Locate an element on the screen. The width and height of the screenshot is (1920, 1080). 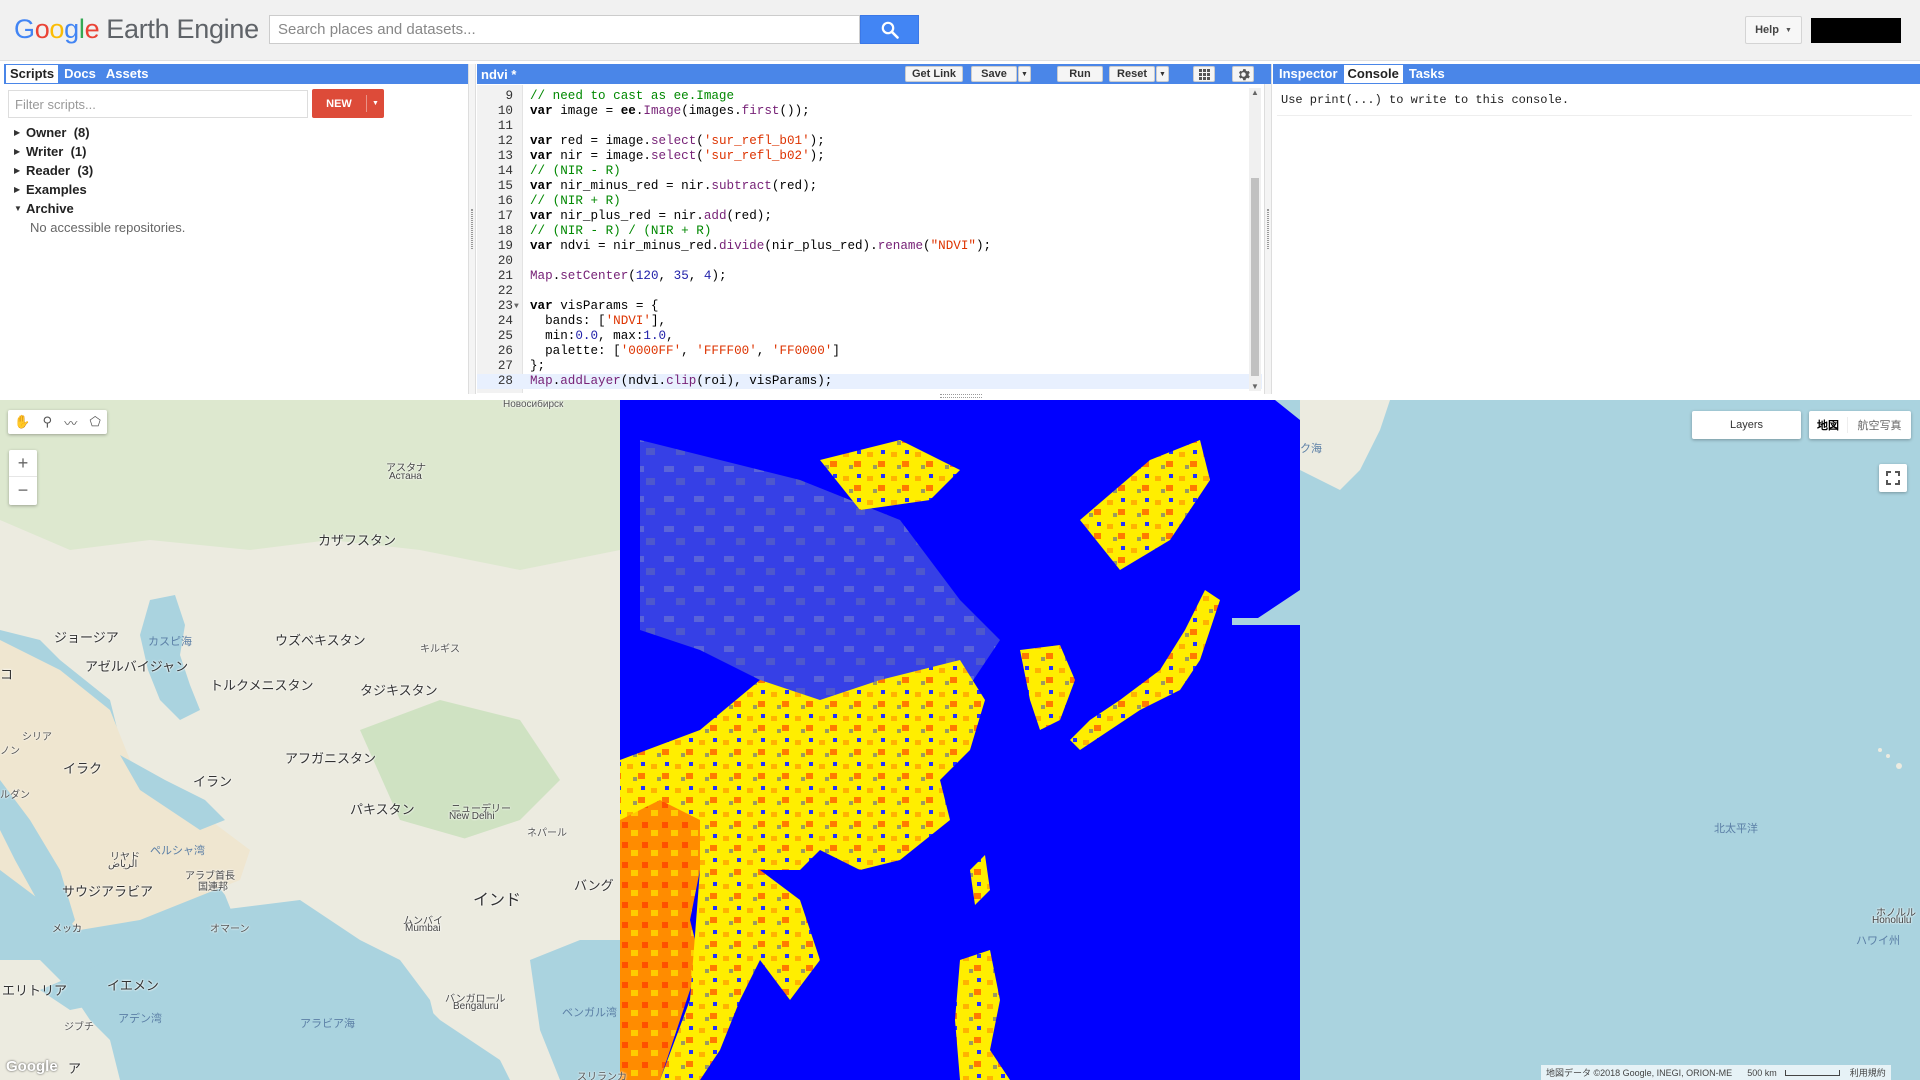
map-label: ネパール is located at coordinates (547, 833).